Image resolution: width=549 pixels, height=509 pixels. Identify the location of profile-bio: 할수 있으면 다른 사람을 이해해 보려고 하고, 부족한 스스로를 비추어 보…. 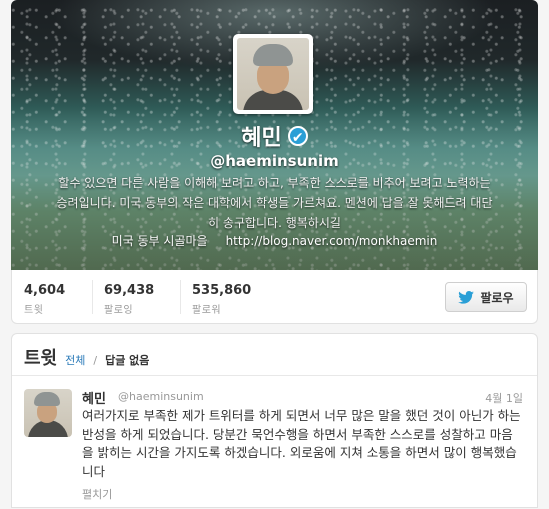
(274, 203).